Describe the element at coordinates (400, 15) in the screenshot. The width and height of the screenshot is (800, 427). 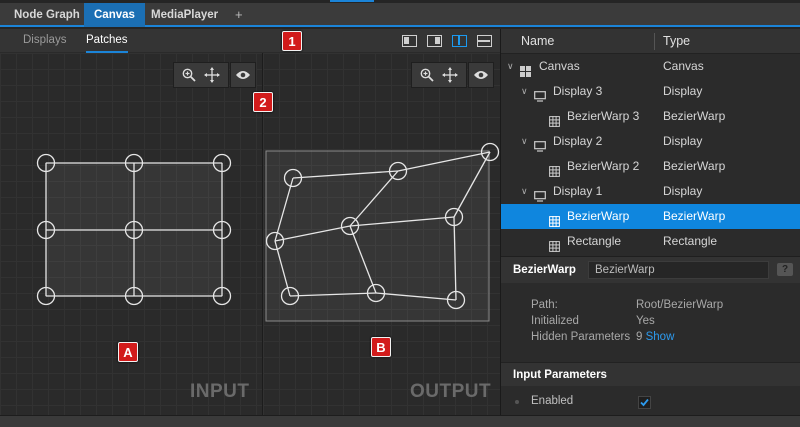
I see `main-tab-bar: Node Graph Canvas MediaPlayer +` at that location.